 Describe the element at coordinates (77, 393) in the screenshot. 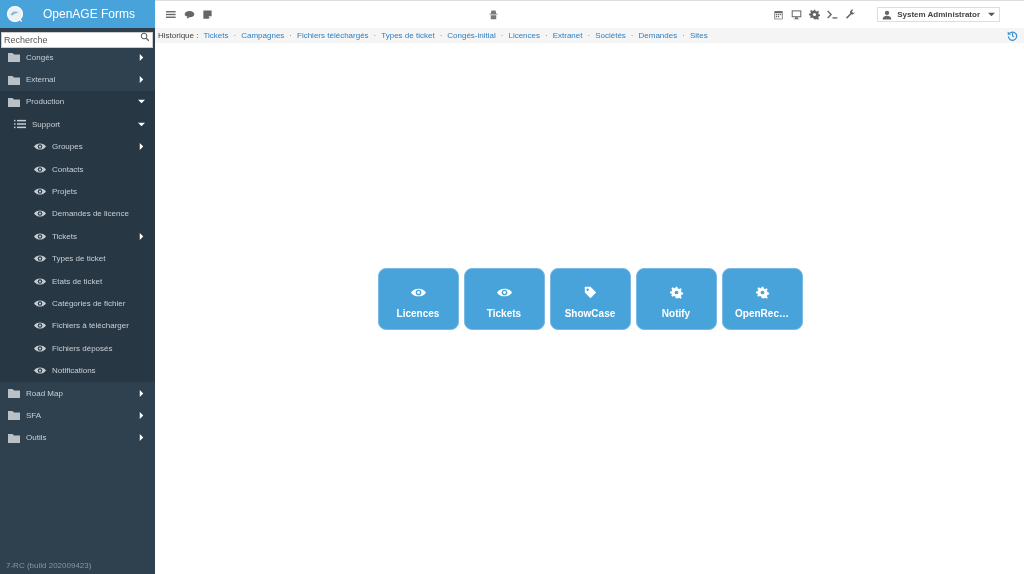

I see `sidebar-item: Road Map` at that location.